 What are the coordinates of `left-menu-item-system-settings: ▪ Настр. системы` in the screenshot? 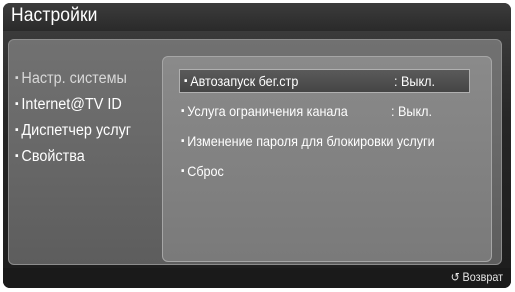 It's located at (73, 78).